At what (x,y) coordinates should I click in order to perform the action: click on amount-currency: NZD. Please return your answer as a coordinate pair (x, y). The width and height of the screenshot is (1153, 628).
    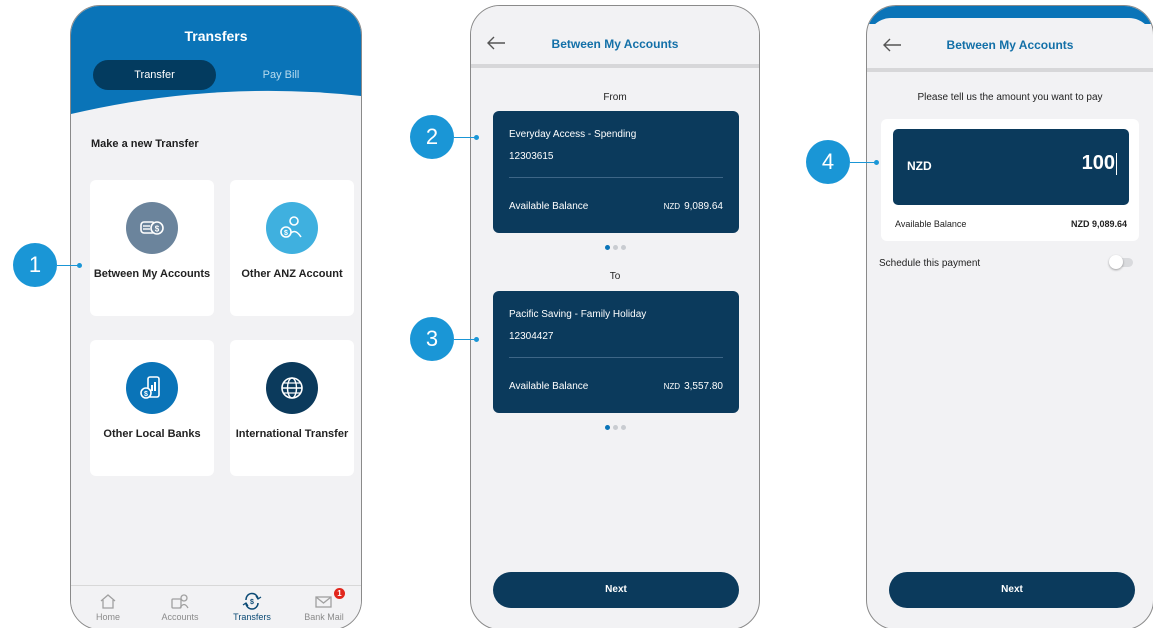
    Looking at the image, I should click on (919, 166).